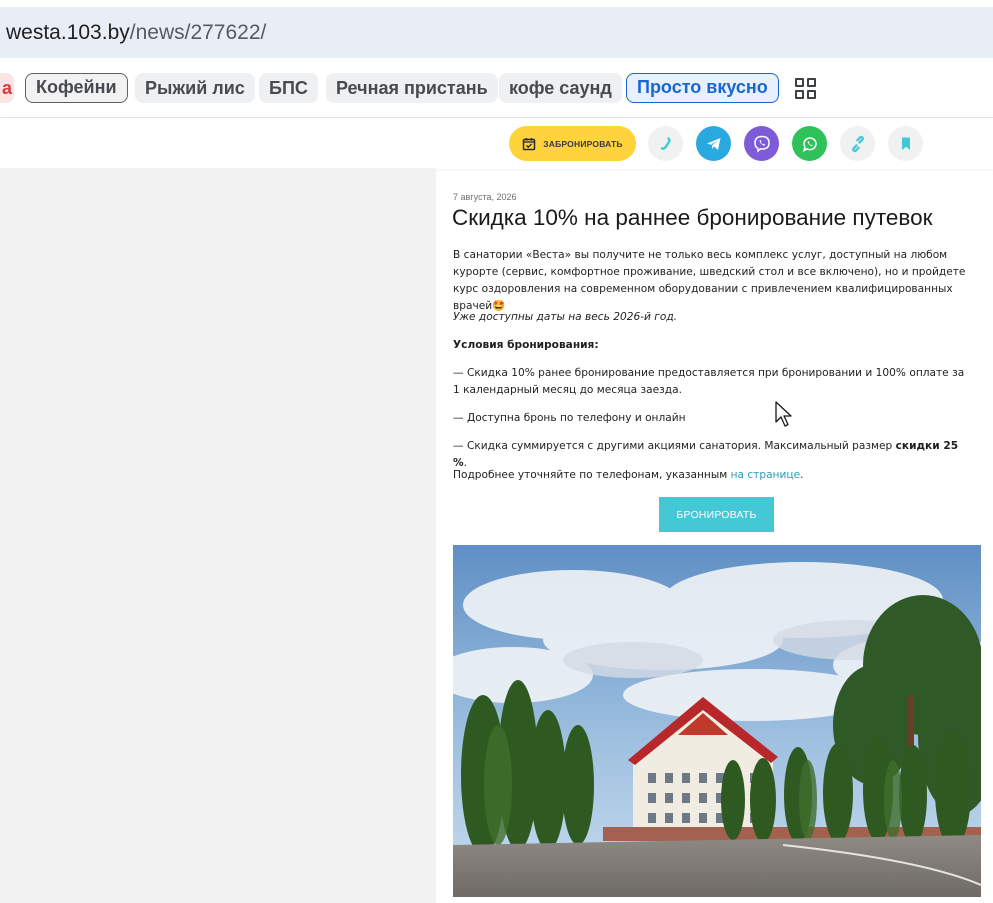  I want to click on viber-button, so click(761, 143).